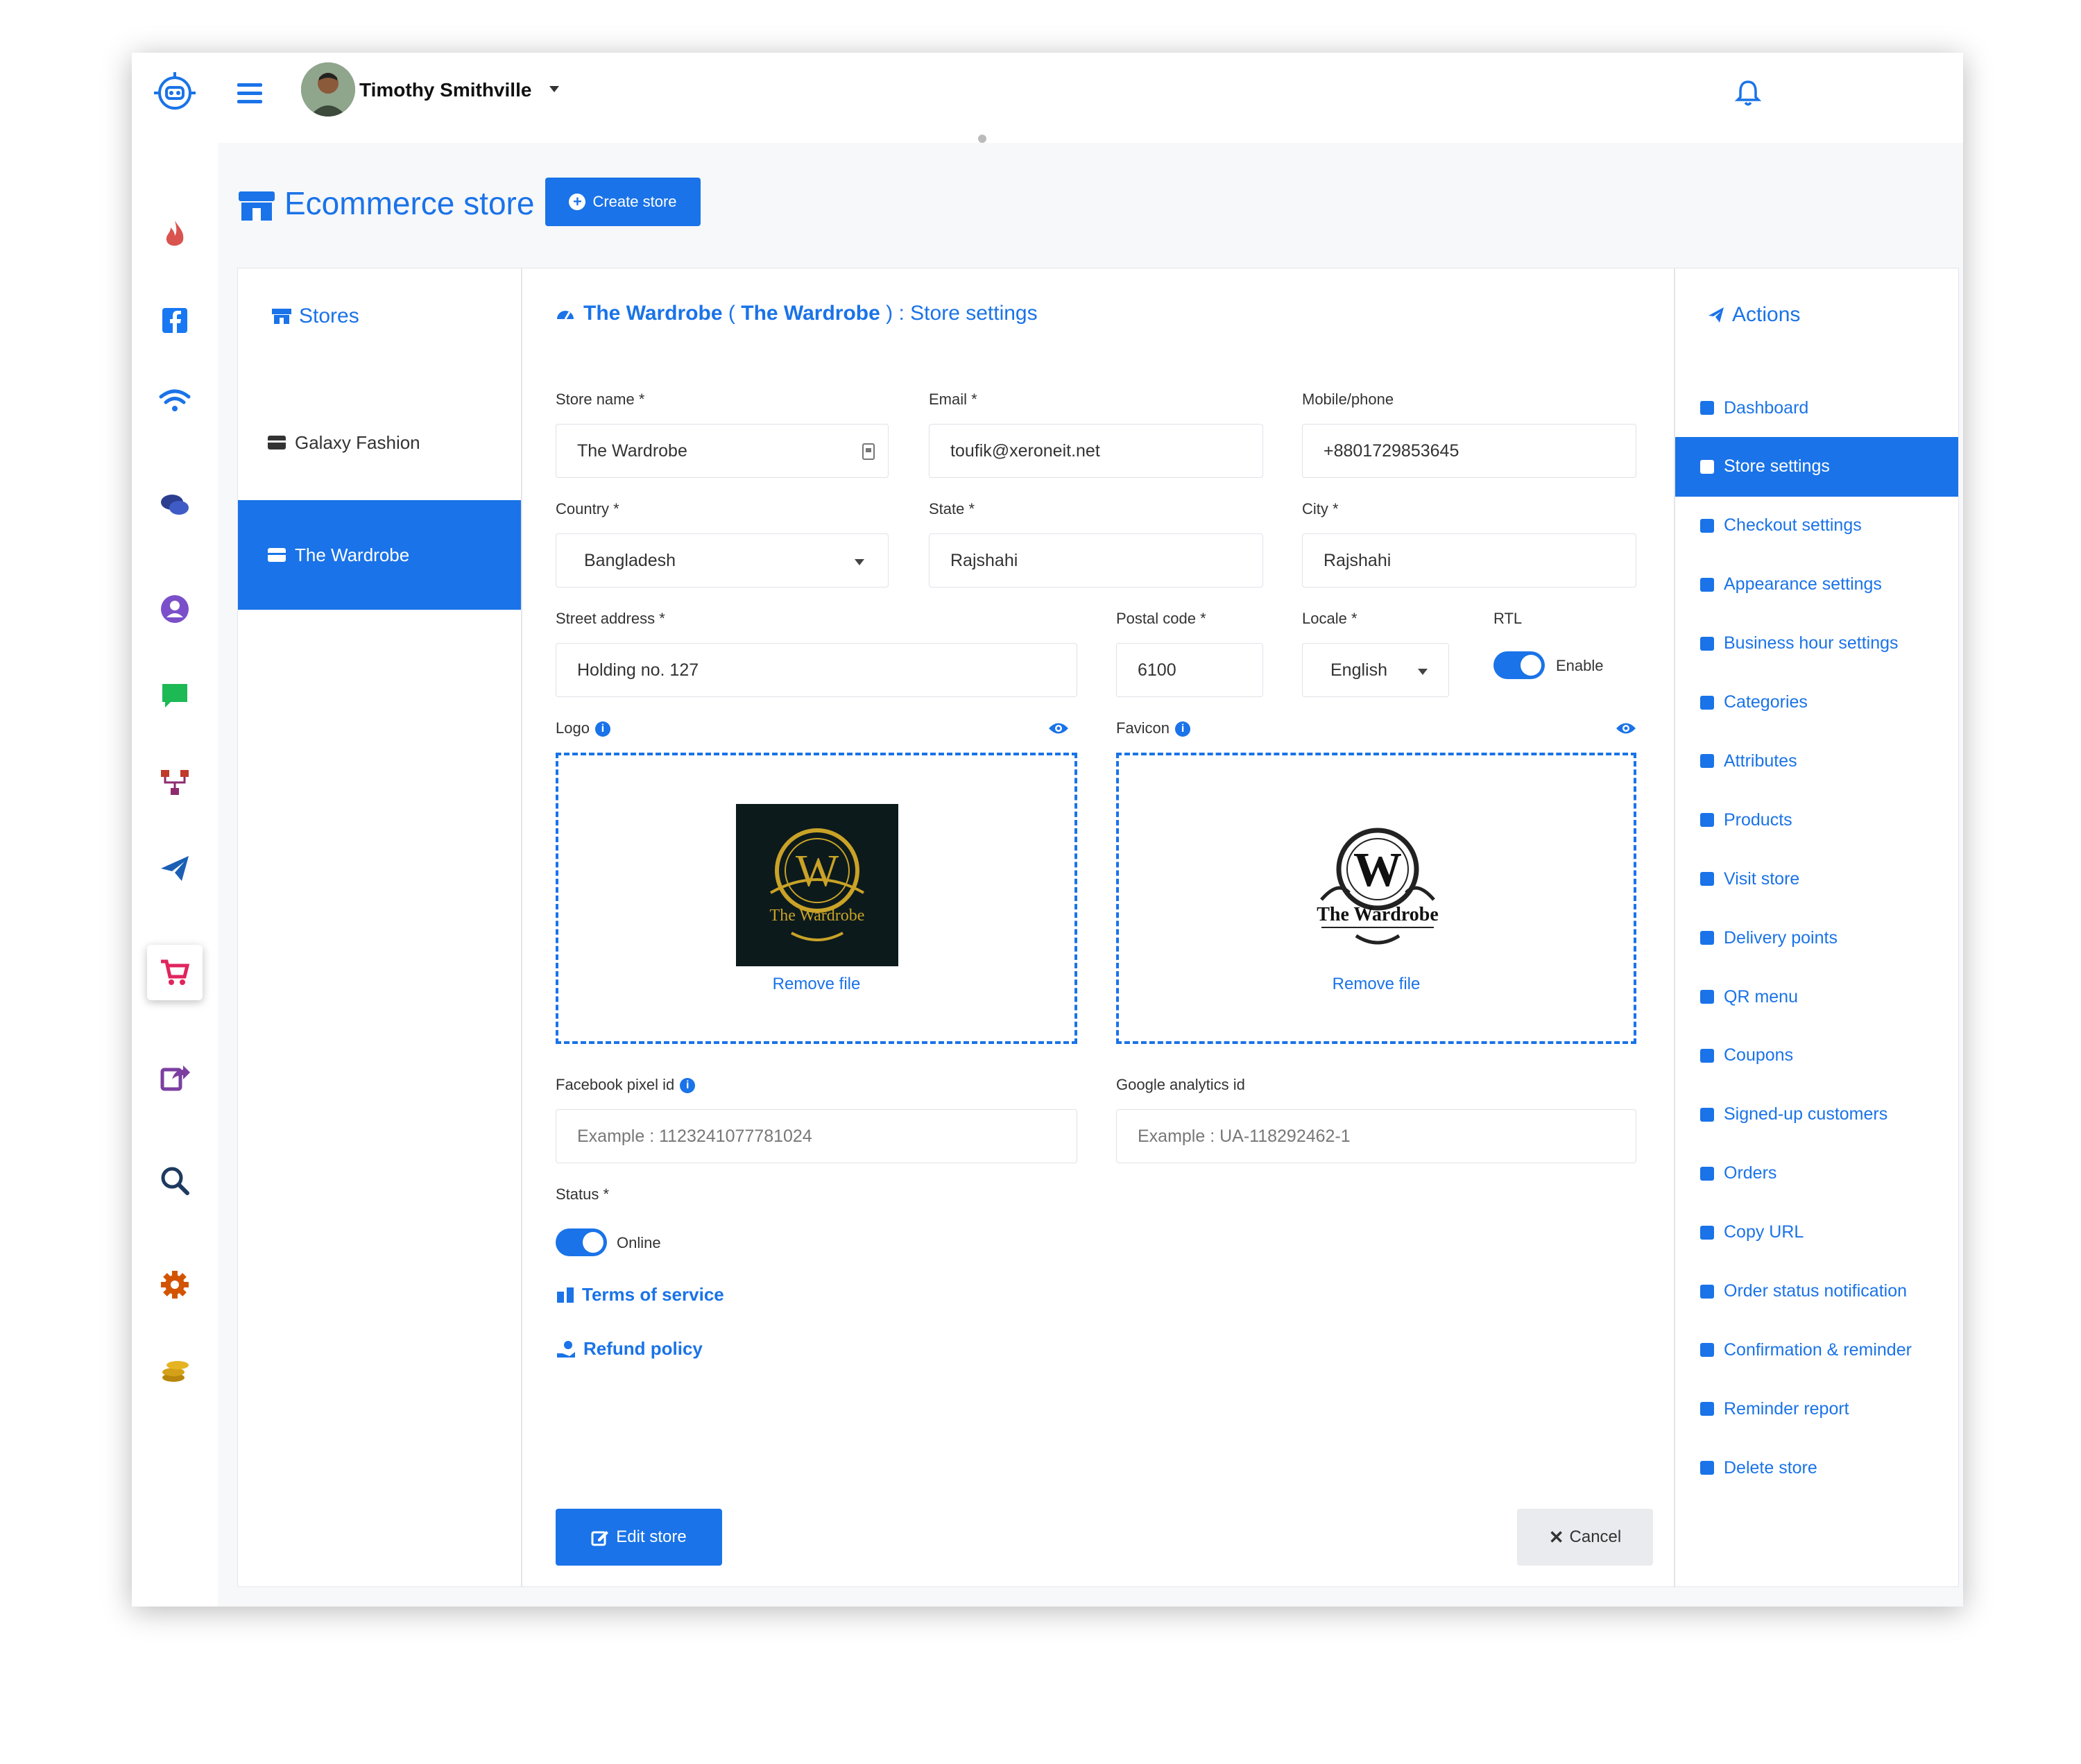 The image size is (2081, 1764). Describe the element at coordinates (175, 1370) in the screenshot. I see `rail-coins` at that location.